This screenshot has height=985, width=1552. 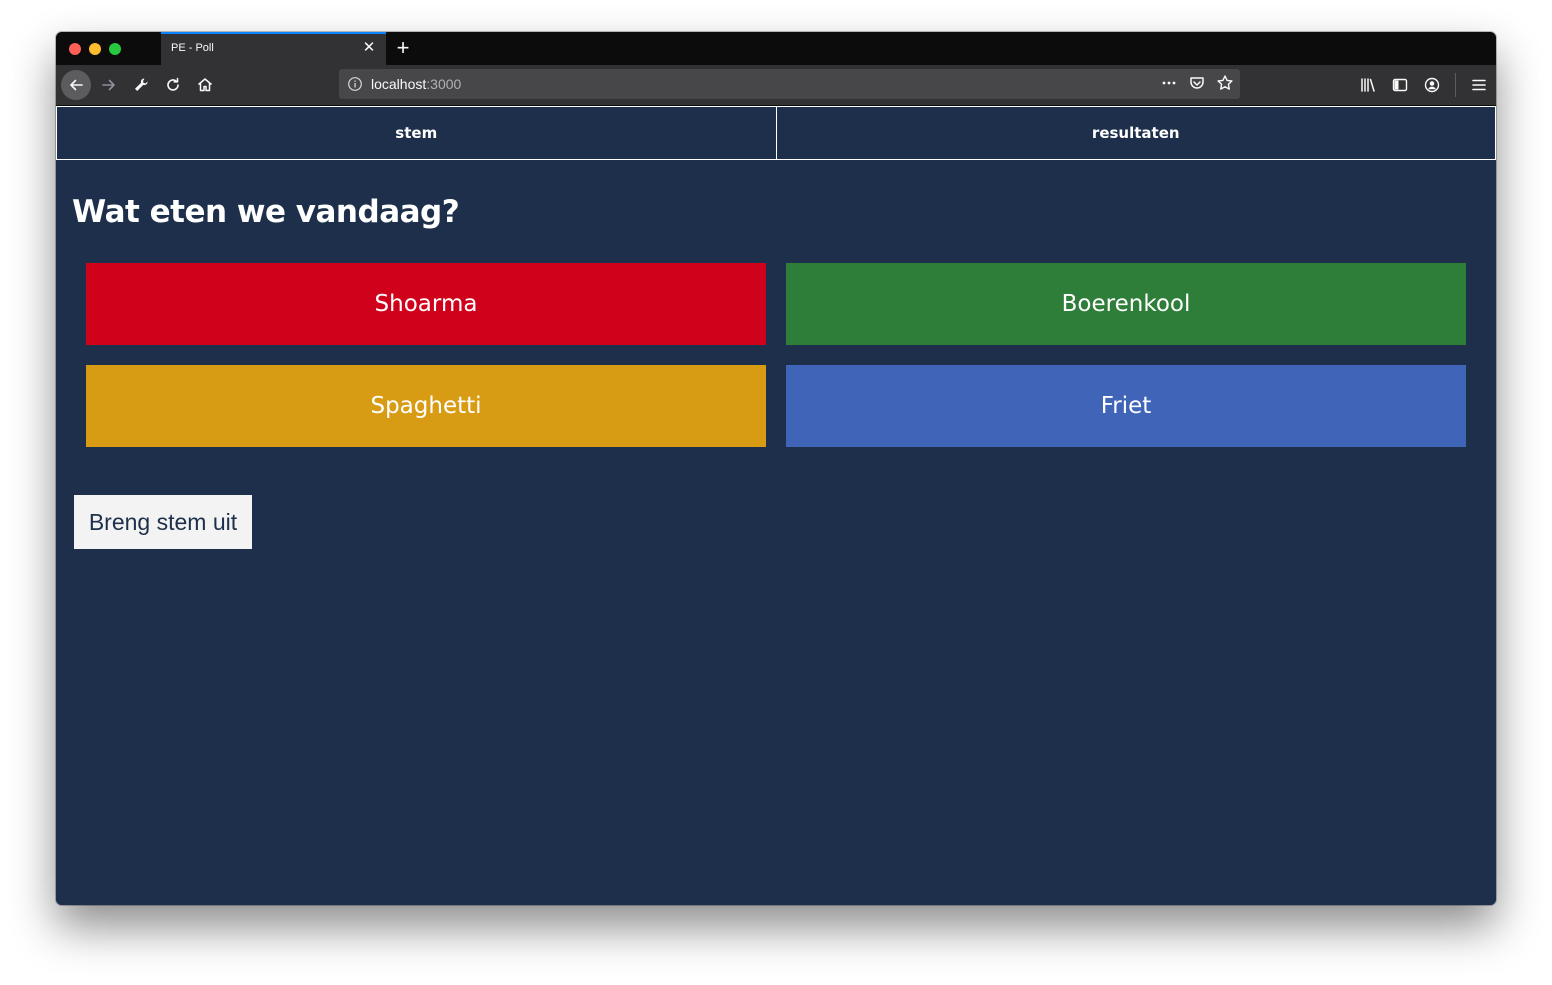 What do you see at coordinates (1400, 85) in the screenshot?
I see `sidebar-icon` at bounding box center [1400, 85].